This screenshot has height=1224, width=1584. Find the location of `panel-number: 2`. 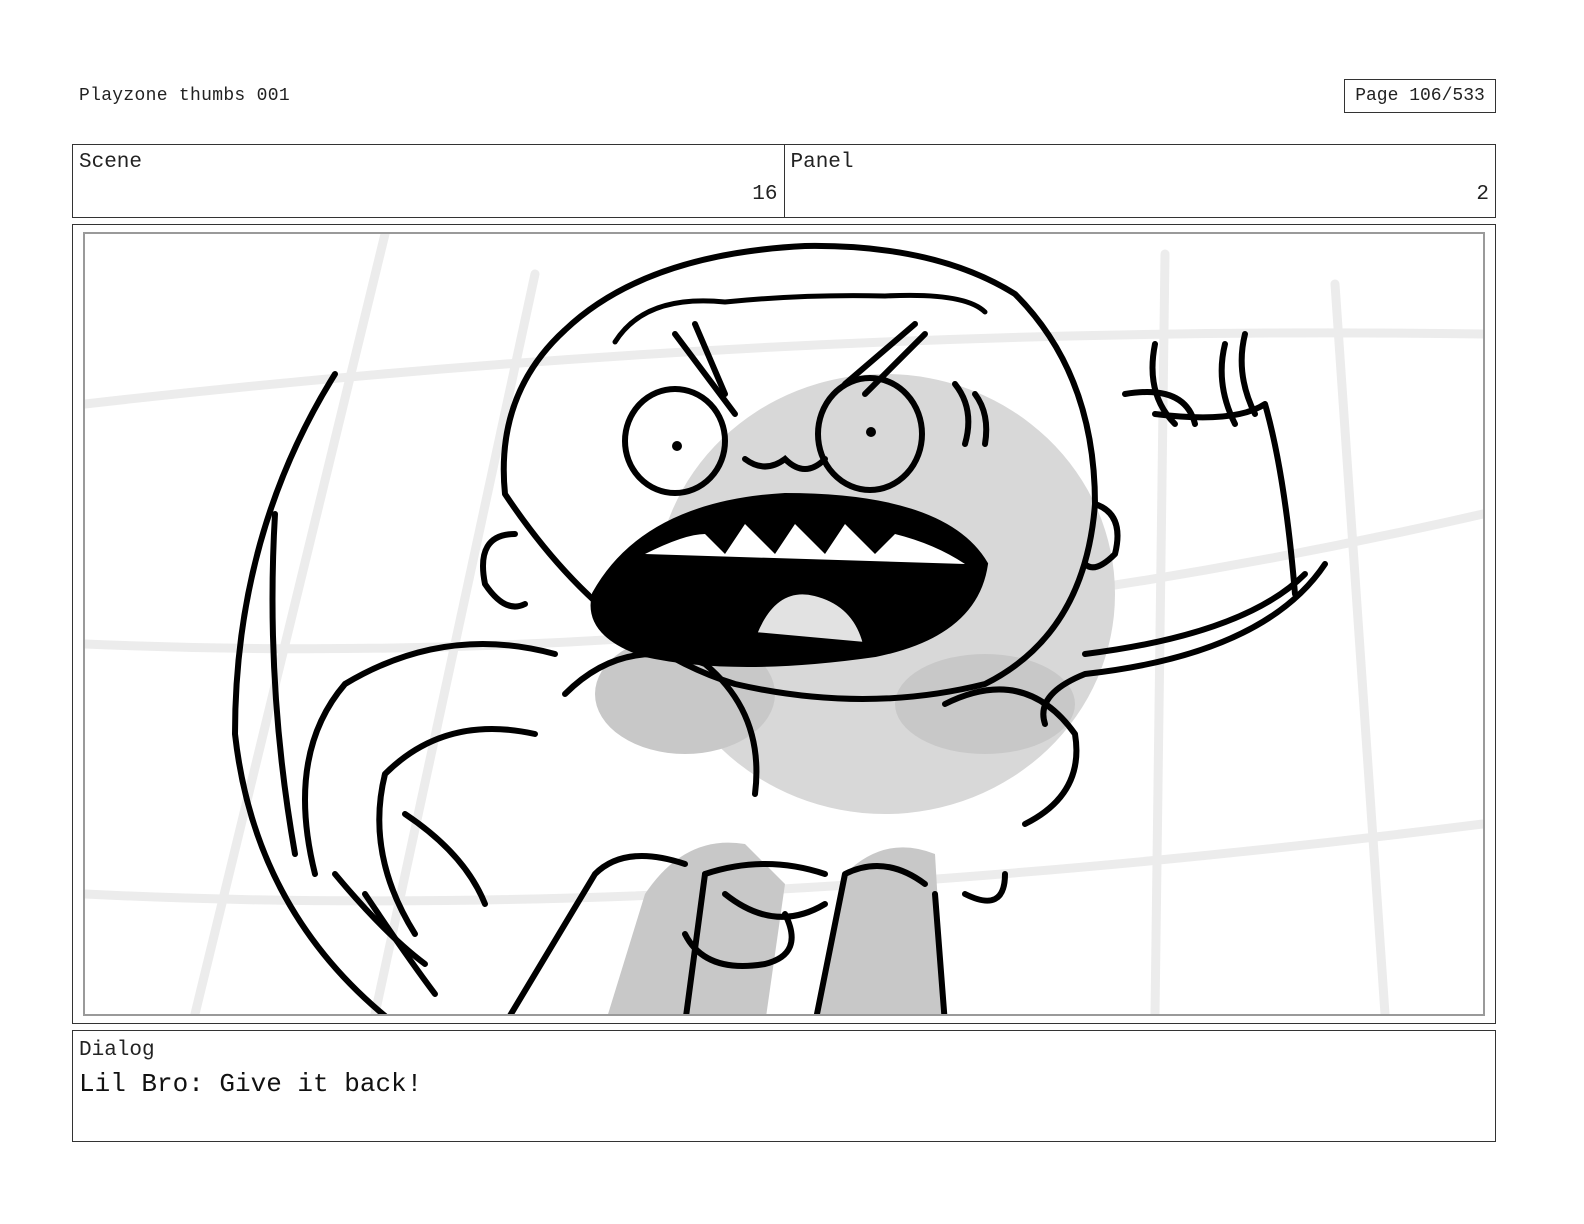

panel-number: 2 is located at coordinates (1482, 194).